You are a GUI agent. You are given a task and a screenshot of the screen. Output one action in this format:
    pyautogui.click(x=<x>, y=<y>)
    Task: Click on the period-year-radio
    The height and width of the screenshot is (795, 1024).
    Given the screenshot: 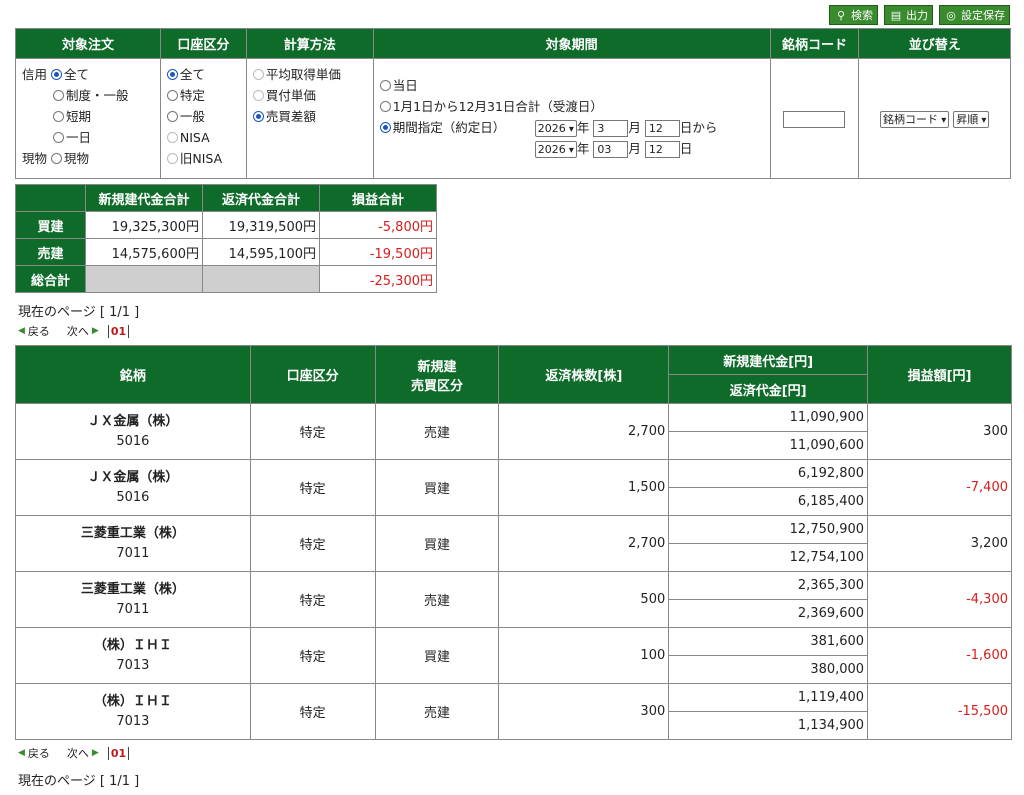 What is the action you would take?
    pyautogui.click(x=385, y=106)
    